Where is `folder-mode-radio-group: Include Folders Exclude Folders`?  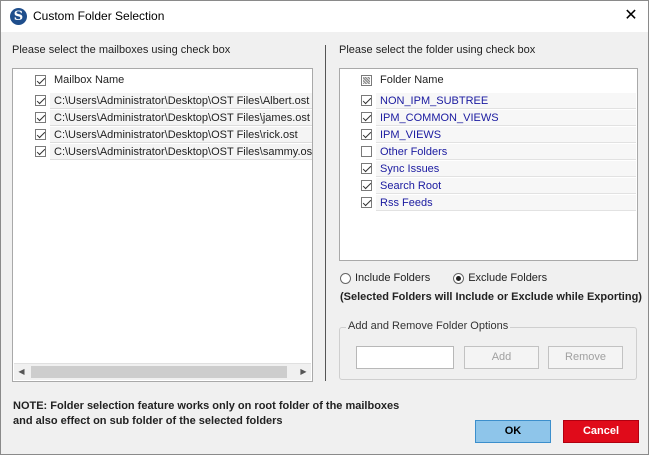
folder-mode-radio-group: Include Folders Exclude Folders is located at coordinates (455, 278).